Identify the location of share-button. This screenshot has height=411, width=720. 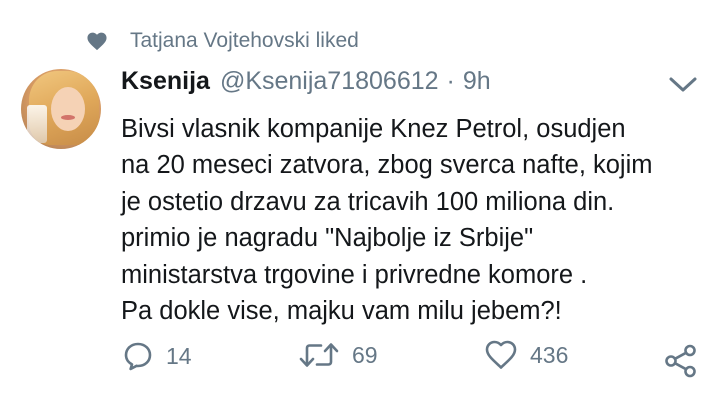
(681, 361).